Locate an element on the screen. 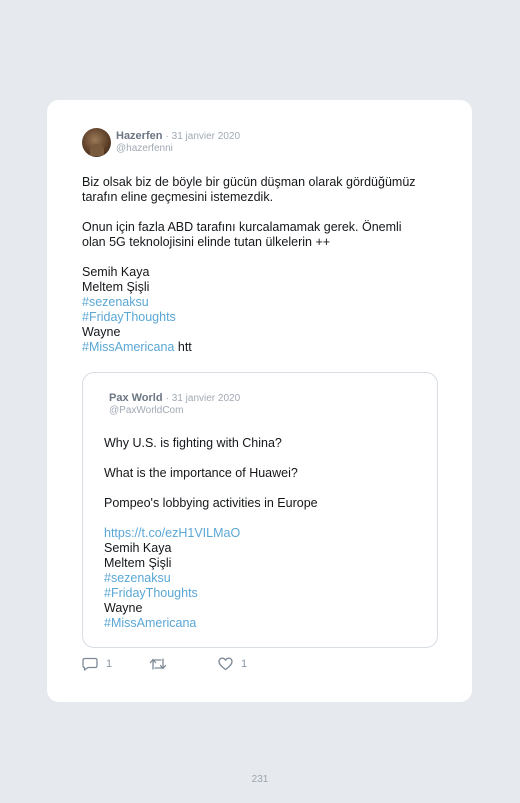 This screenshot has height=803, width=520. reply-button: 1 is located at coordinates (97, 664).